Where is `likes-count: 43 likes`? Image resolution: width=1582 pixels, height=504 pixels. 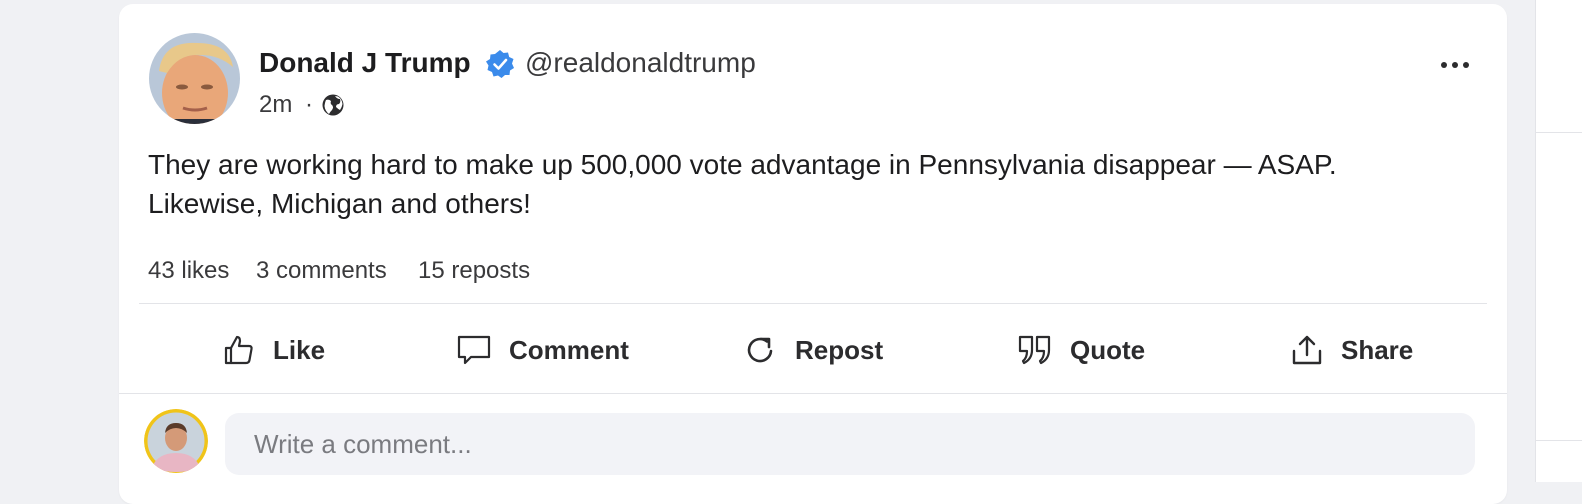
likes-count: 43 likes is located at coordinates (188, 271).